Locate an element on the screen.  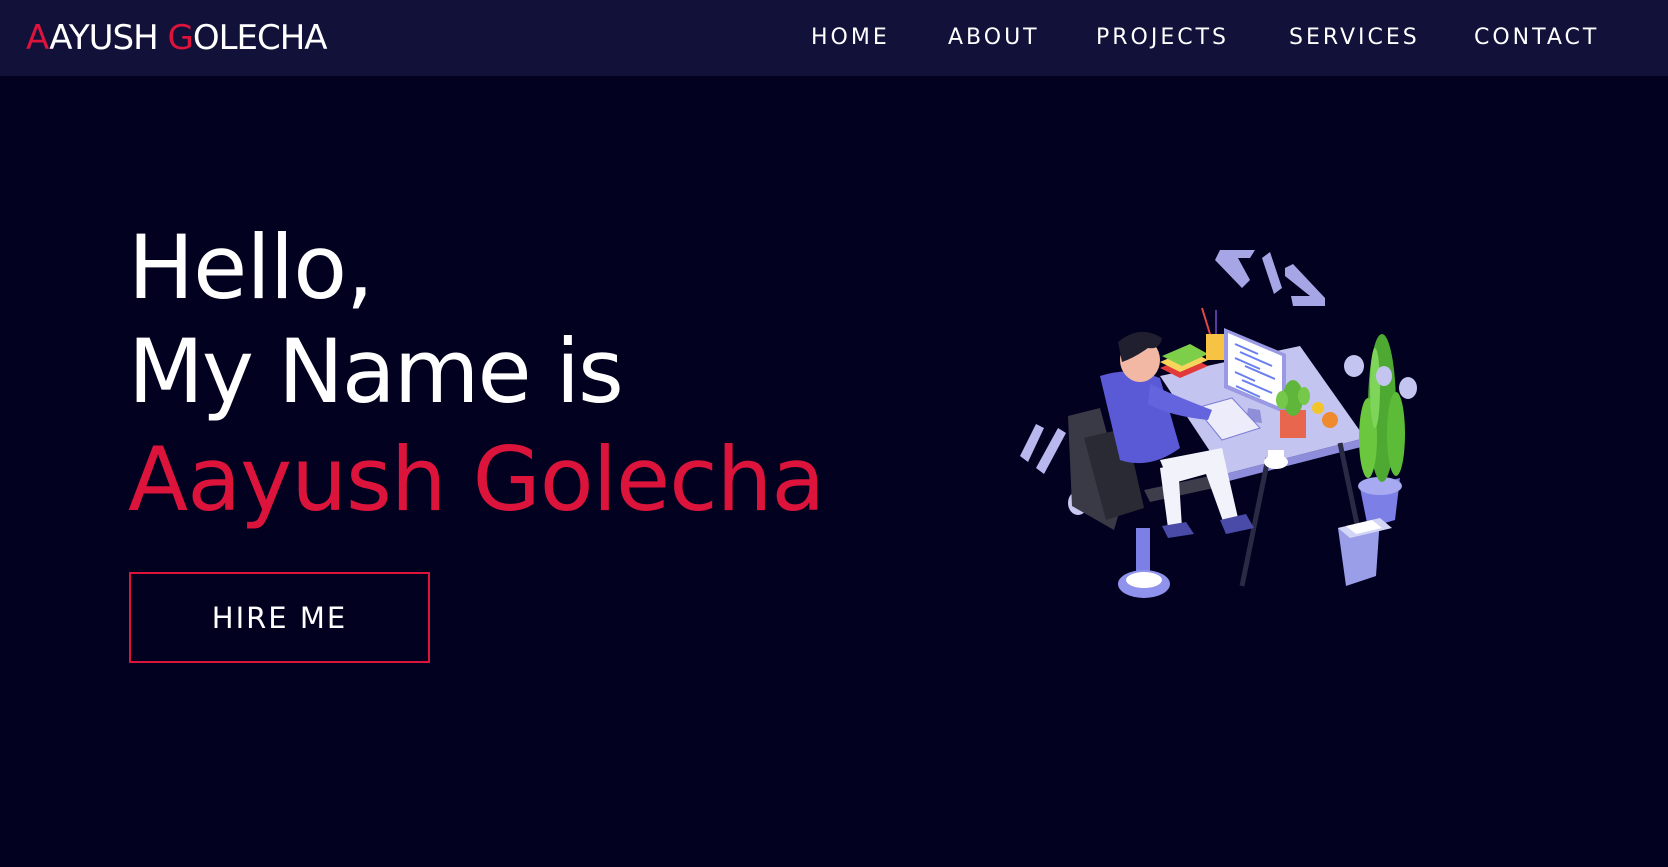
nav-link-home: HOME is located at coordinates (850, 38).